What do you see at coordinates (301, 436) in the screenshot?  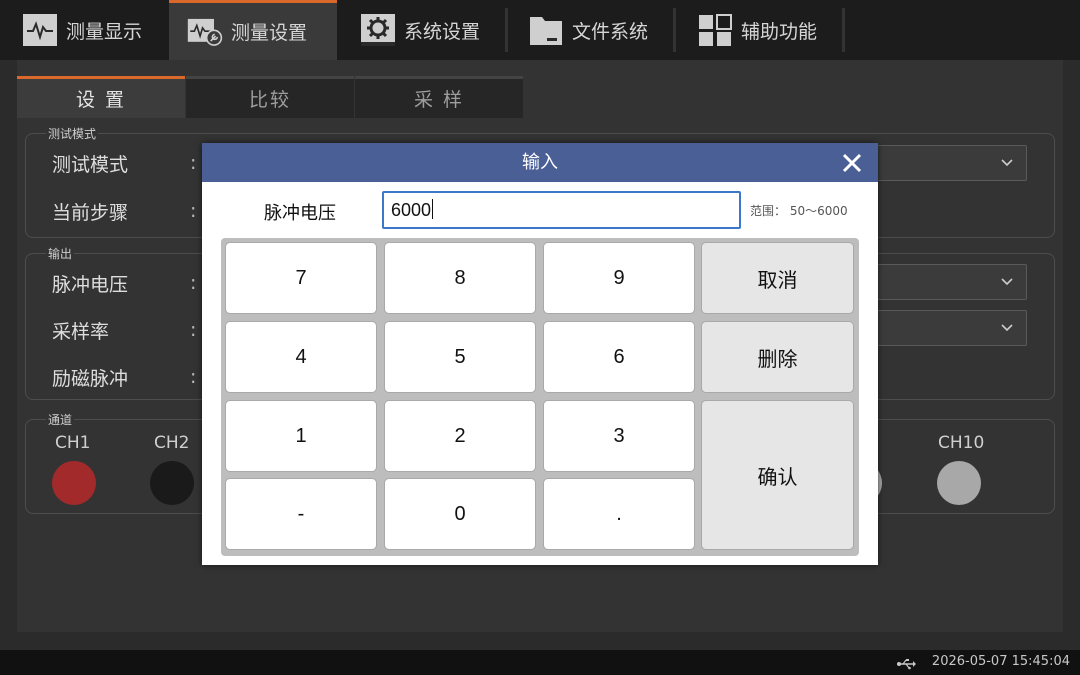 I see `key-1: 1` at bounding box center [301, 436].